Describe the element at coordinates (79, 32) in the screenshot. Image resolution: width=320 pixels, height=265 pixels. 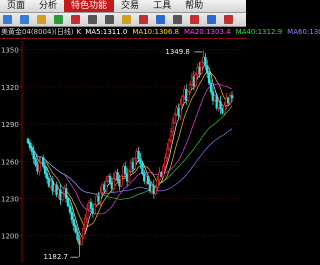
I see `indicator-key: K` at that location.